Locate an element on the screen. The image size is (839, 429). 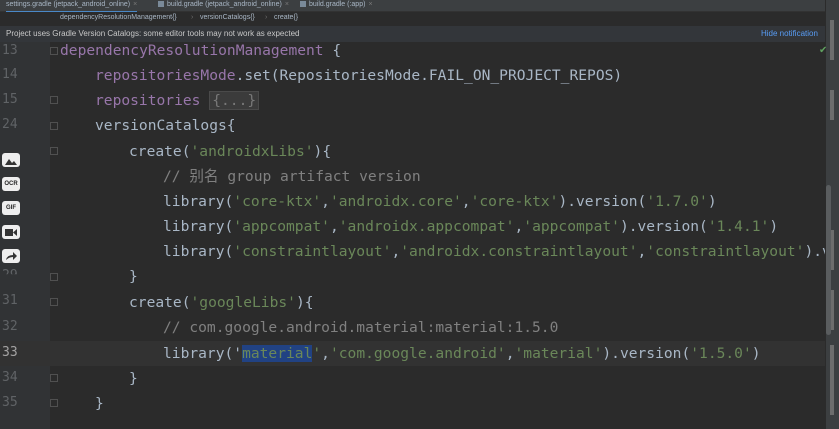
breadcrumb-item: versionCatalogs{} is located at coordinates (227, 17).